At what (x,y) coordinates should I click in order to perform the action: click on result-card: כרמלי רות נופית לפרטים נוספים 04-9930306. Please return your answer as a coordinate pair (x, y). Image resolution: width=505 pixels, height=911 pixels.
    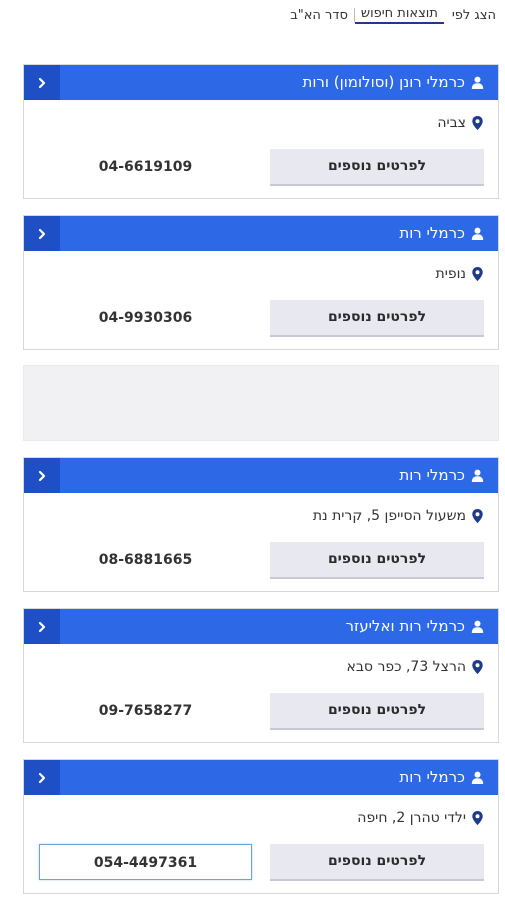
    Looking at the image, I should click on (261, 282).